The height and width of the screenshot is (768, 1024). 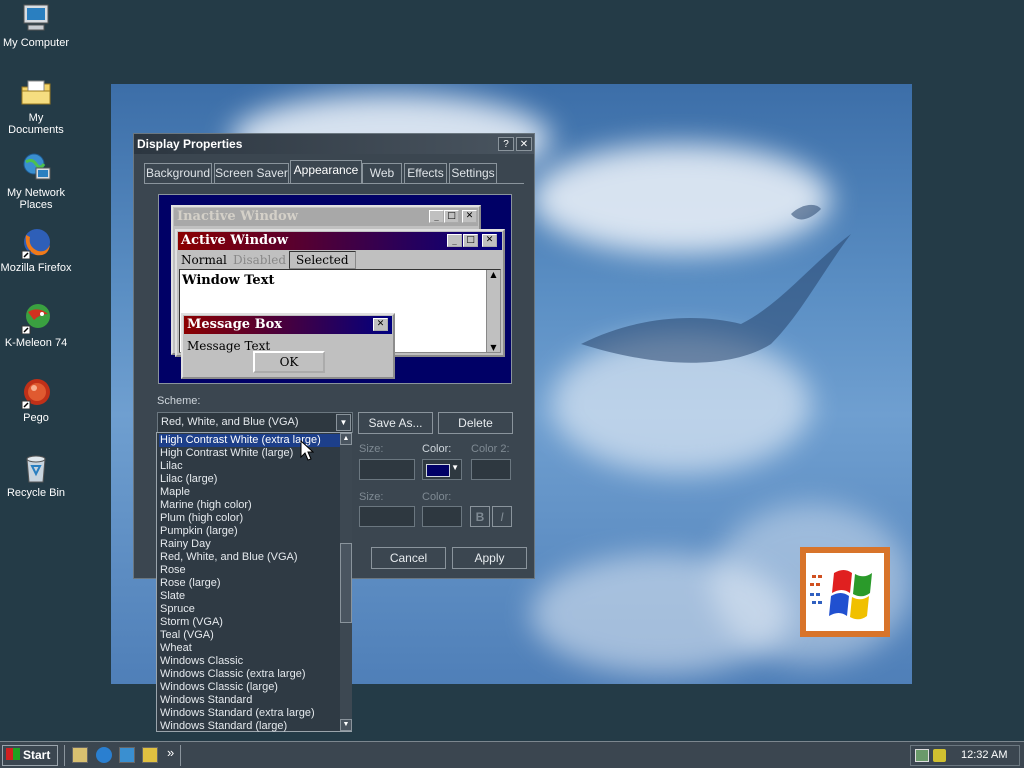 I want to click on close-button: ✕, so click(x=524, y=144).